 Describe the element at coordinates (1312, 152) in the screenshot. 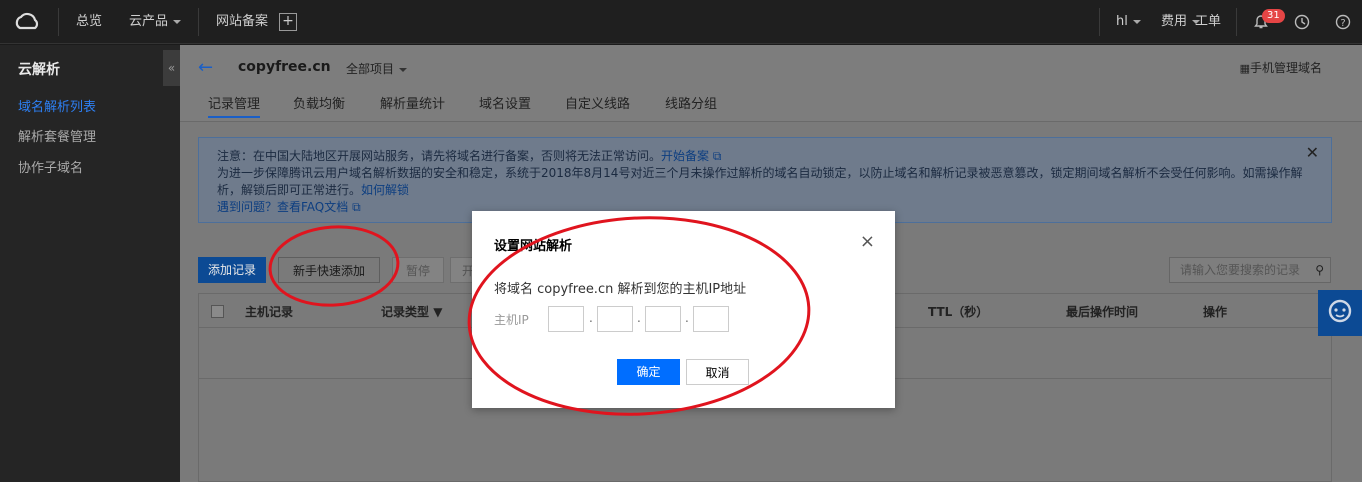

I see `close-icon: ✕` at that location.